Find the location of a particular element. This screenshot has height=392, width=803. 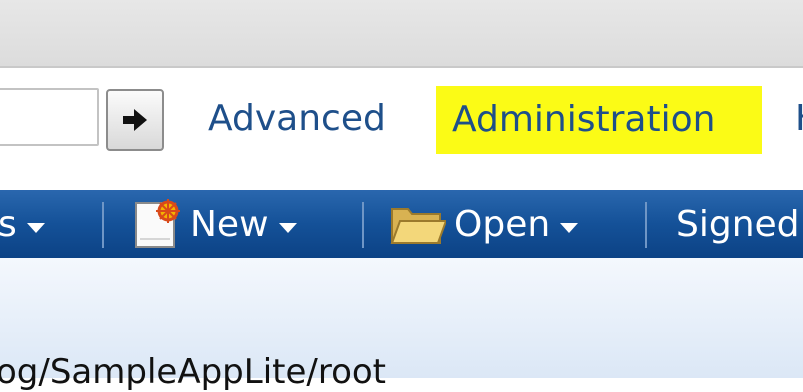

toolbar-item-truncated-label: s is located at coordinates (8, 224).